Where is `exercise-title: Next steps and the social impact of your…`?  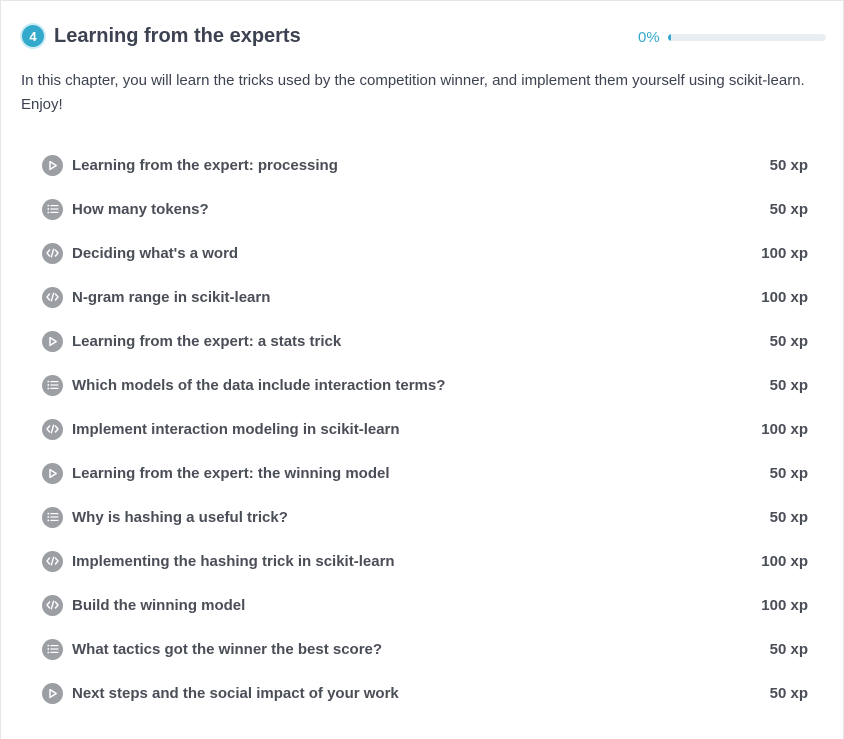
exercise-title: Next steps and the social impact of your… is located at coordinates (421, 693).